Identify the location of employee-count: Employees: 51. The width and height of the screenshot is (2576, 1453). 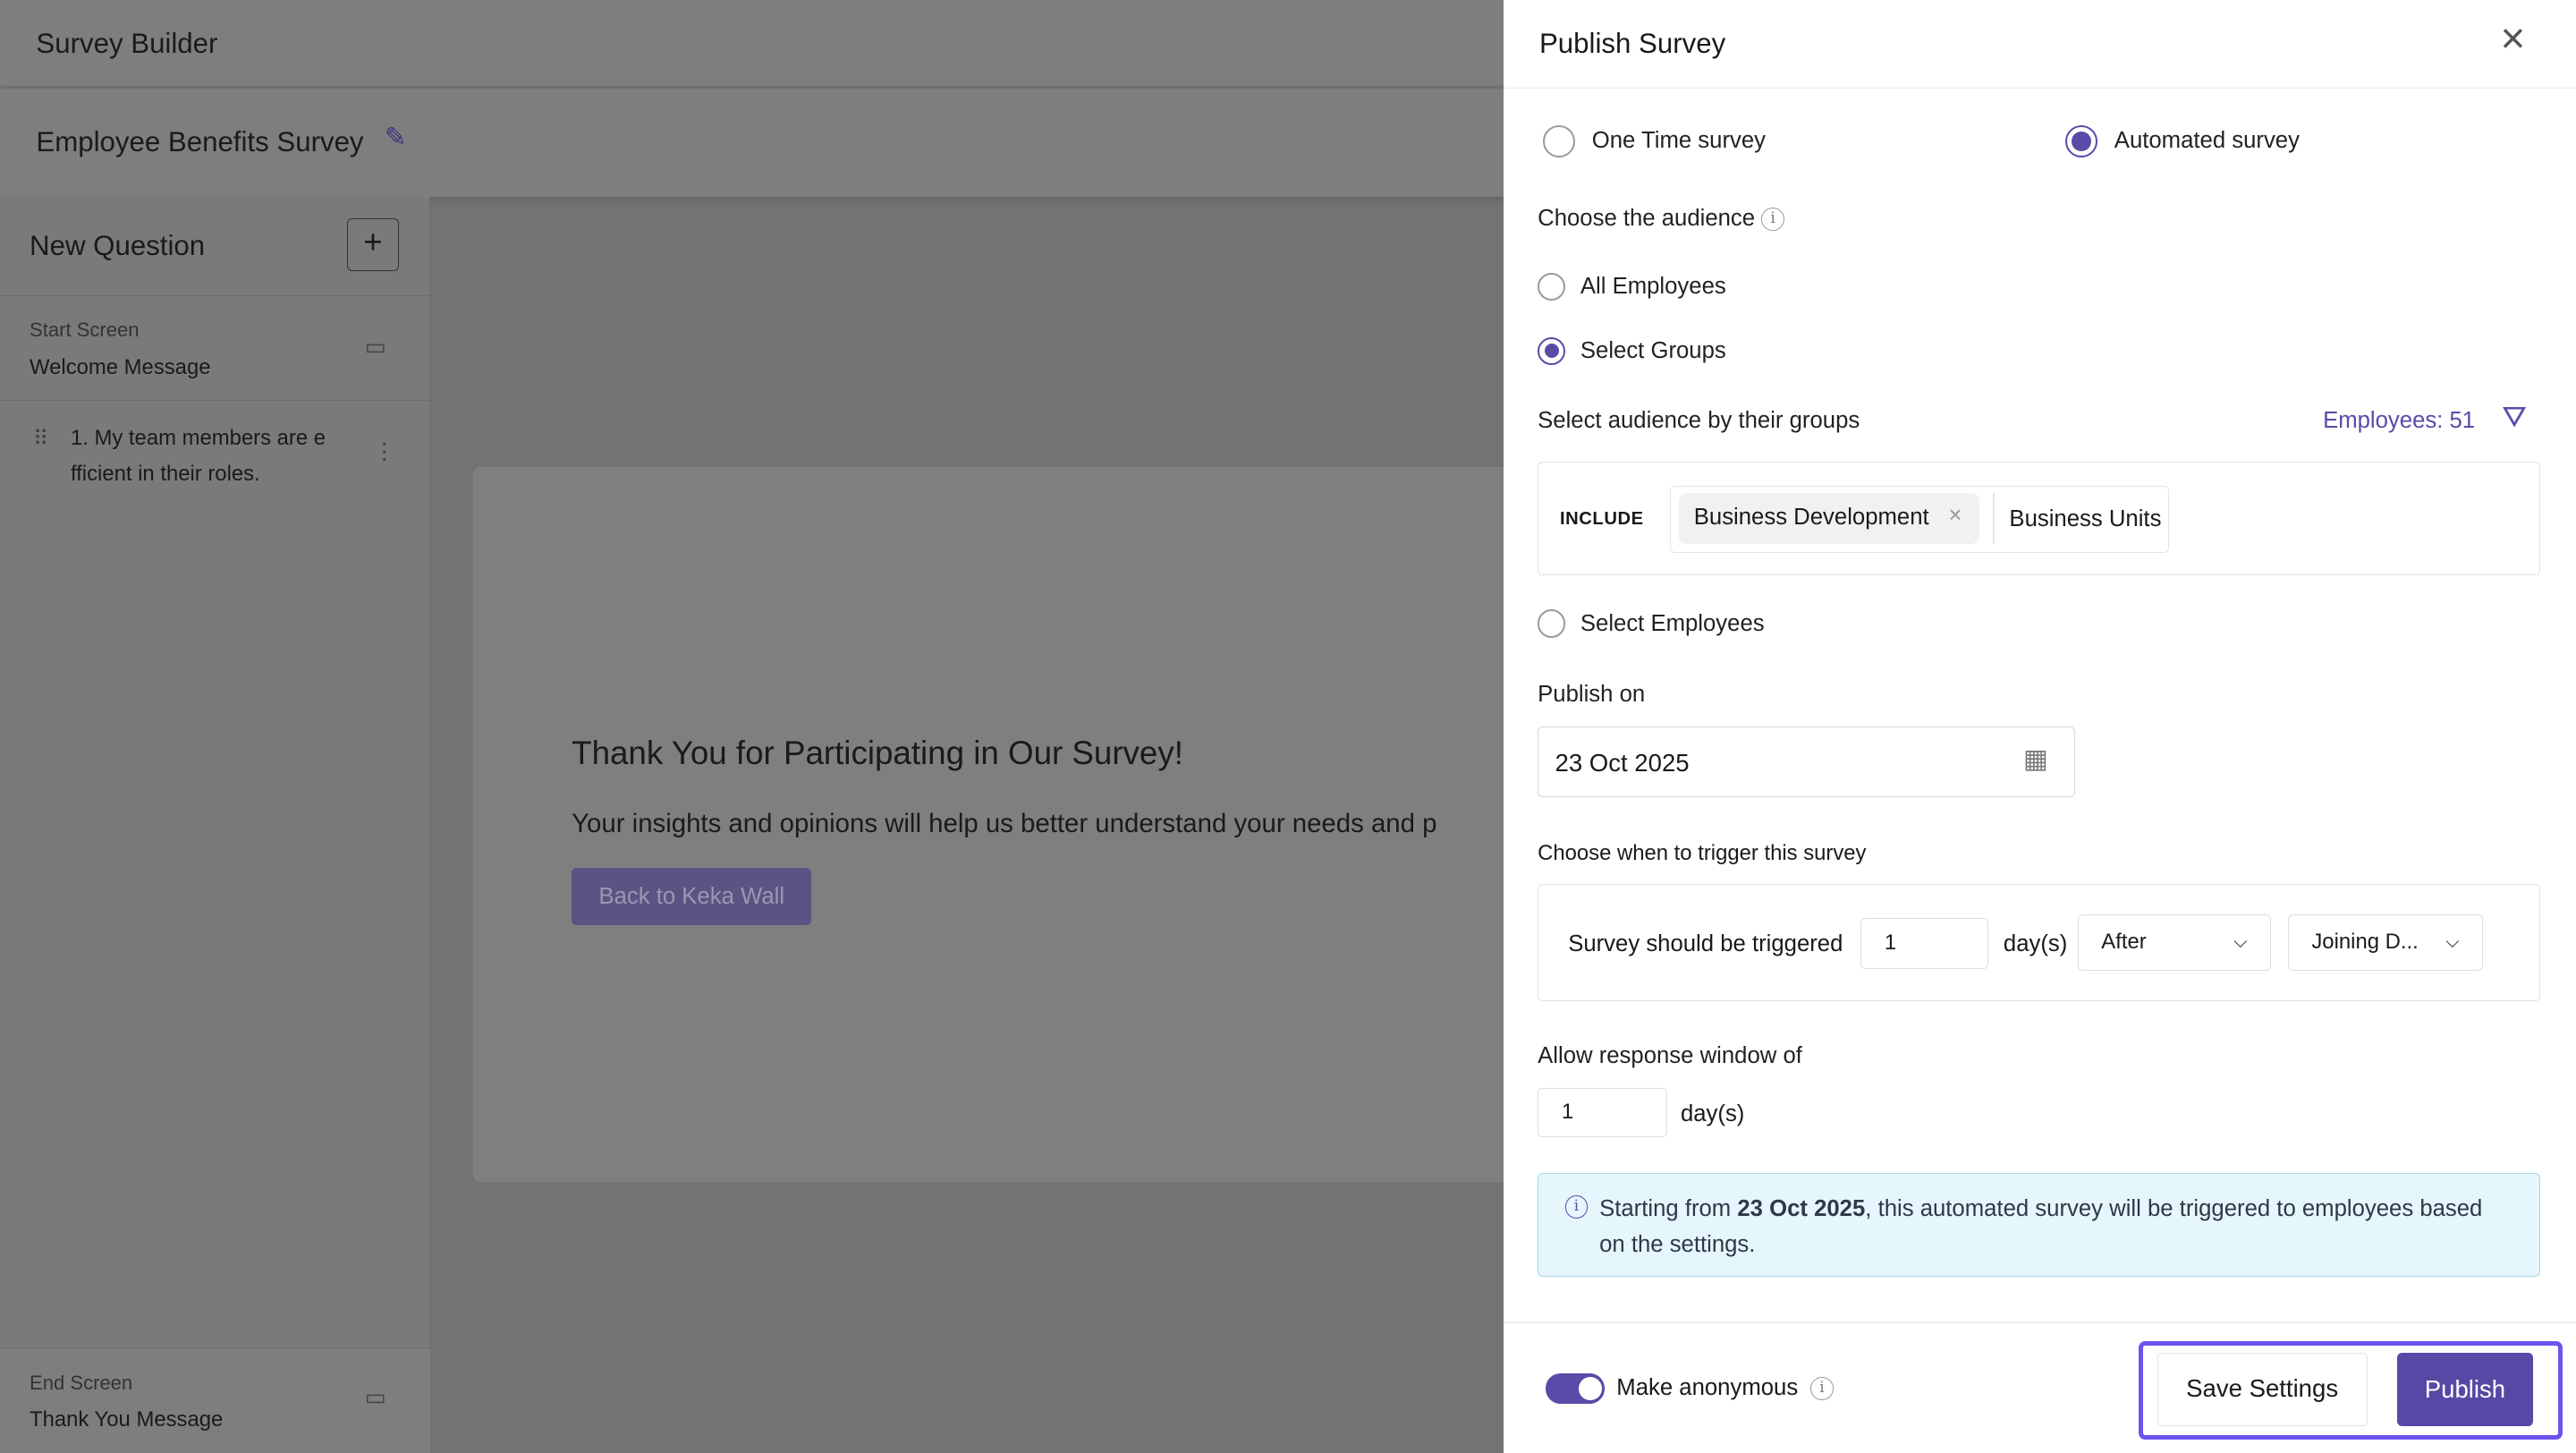
(2399, 421).